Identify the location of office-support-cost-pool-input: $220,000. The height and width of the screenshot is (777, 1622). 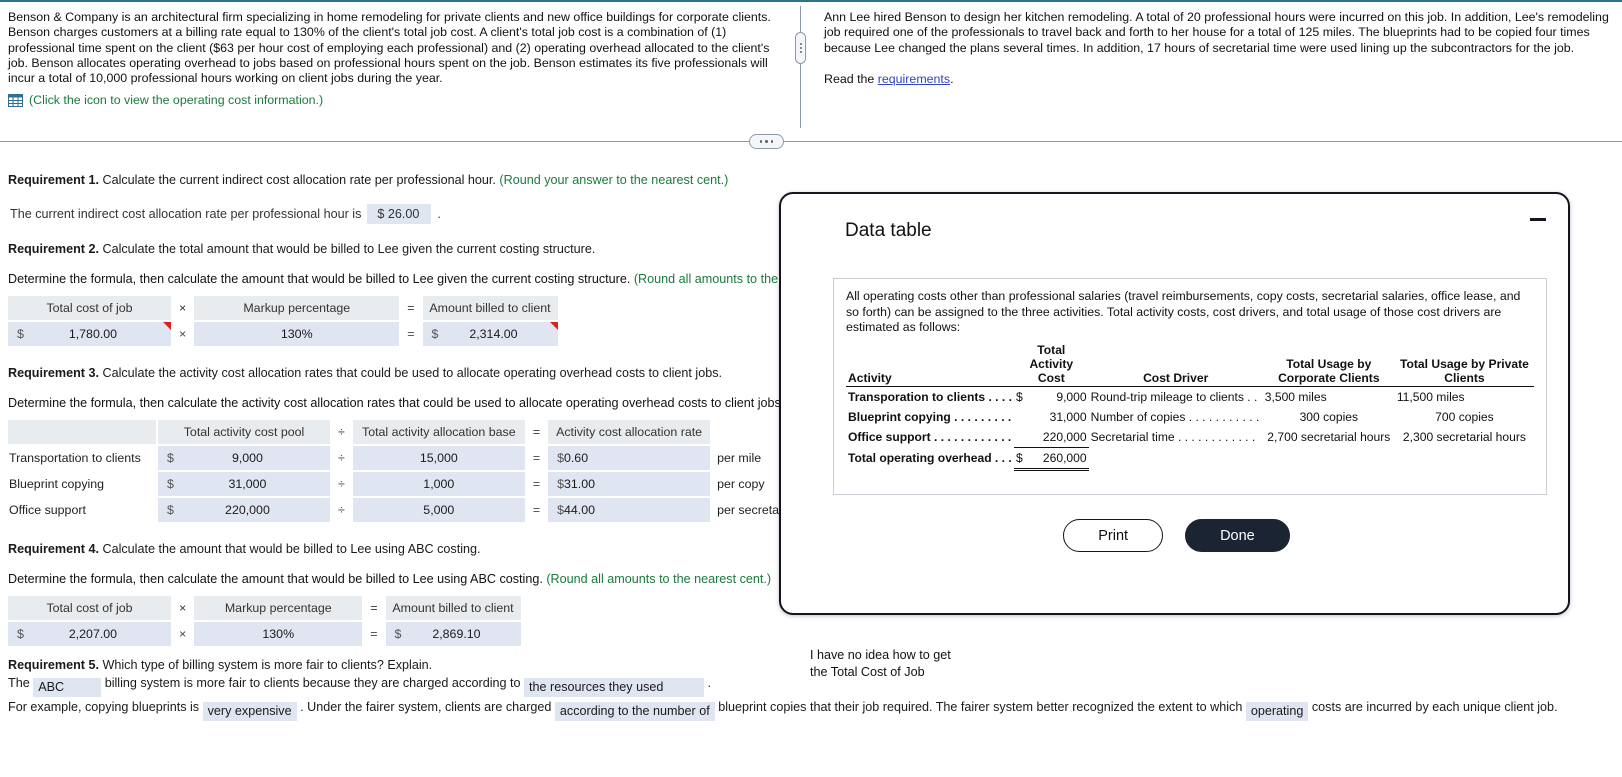
(244, 510).